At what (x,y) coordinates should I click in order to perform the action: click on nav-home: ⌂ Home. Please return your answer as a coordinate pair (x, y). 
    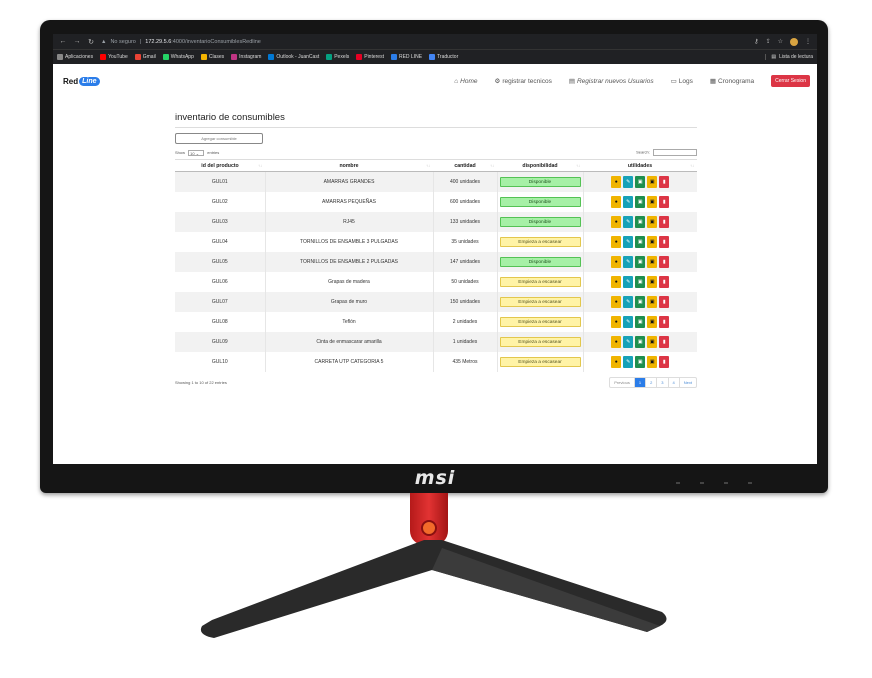
    Looking at the image, I should click on (465, 81).